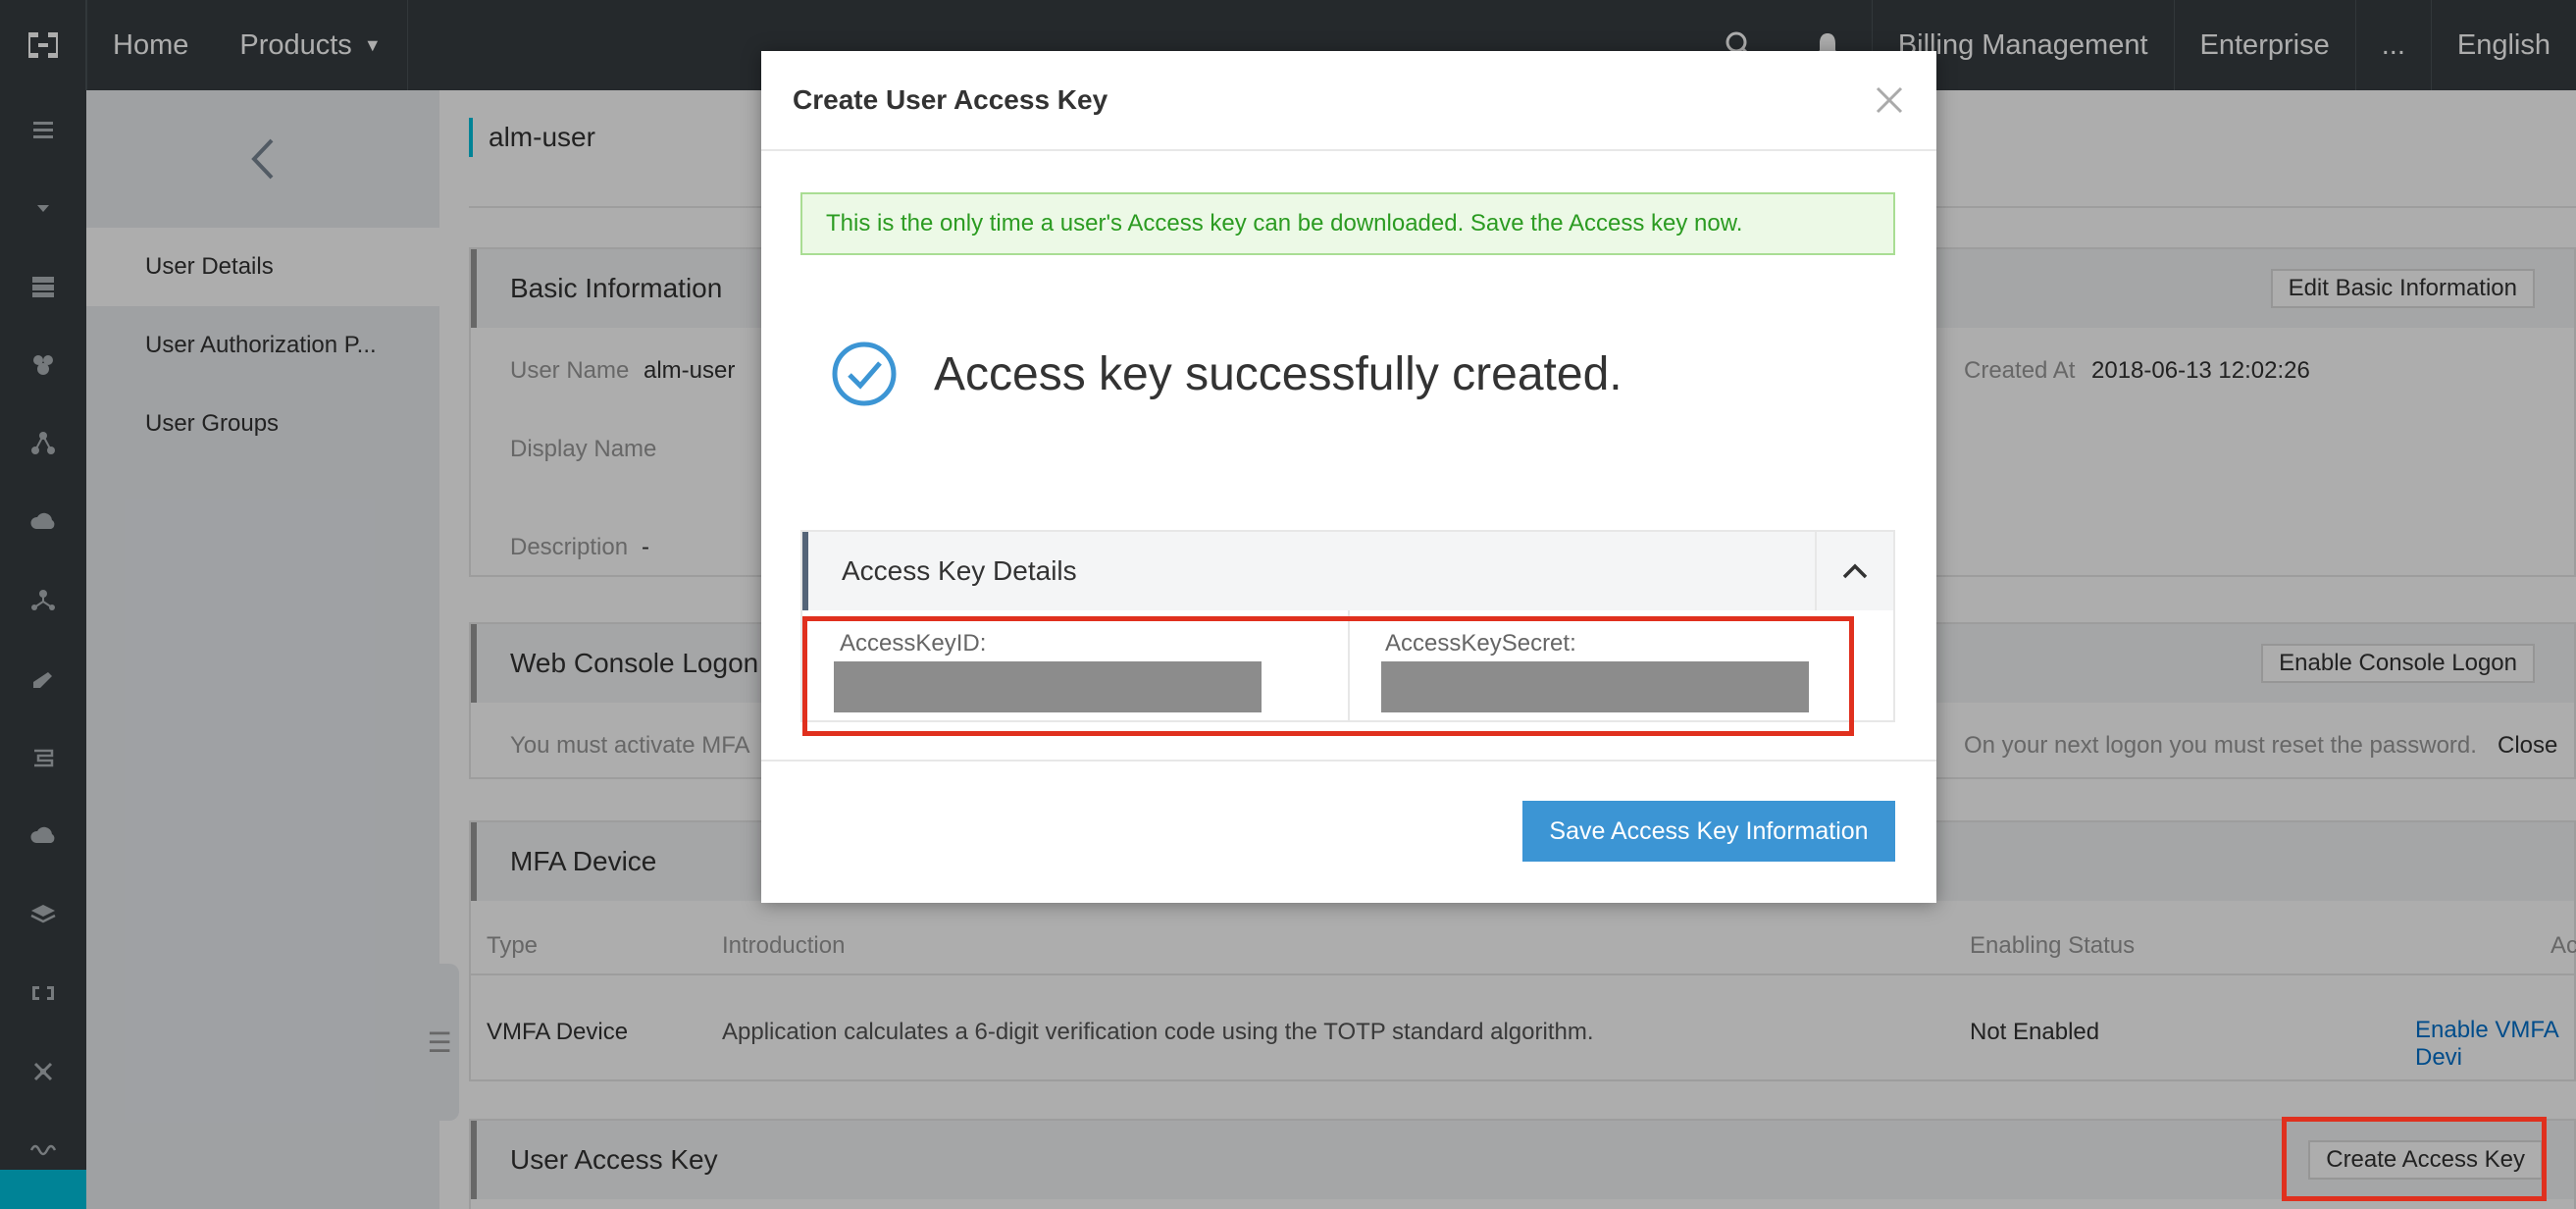 This screenshot has width=2576, height=1209. I want to click on success-message: Access key successfully created., so click(1226, 374).